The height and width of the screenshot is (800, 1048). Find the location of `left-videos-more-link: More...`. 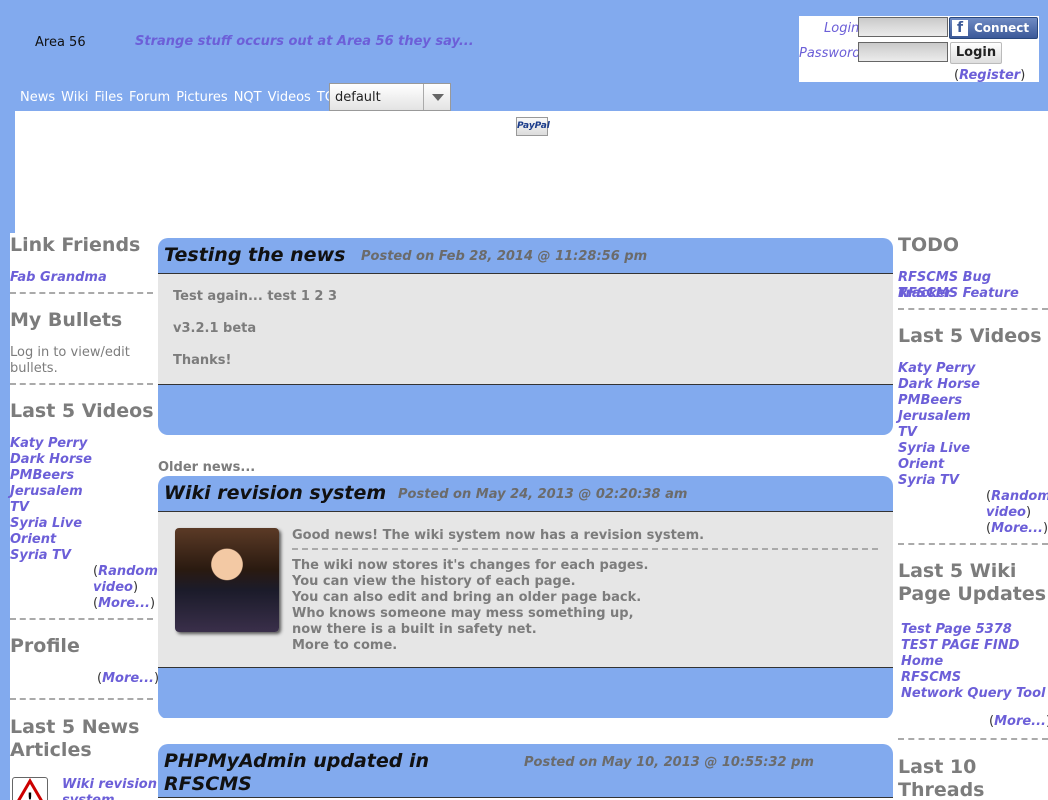

left-videos-more-link: More... is located at coordinates (124, 603).